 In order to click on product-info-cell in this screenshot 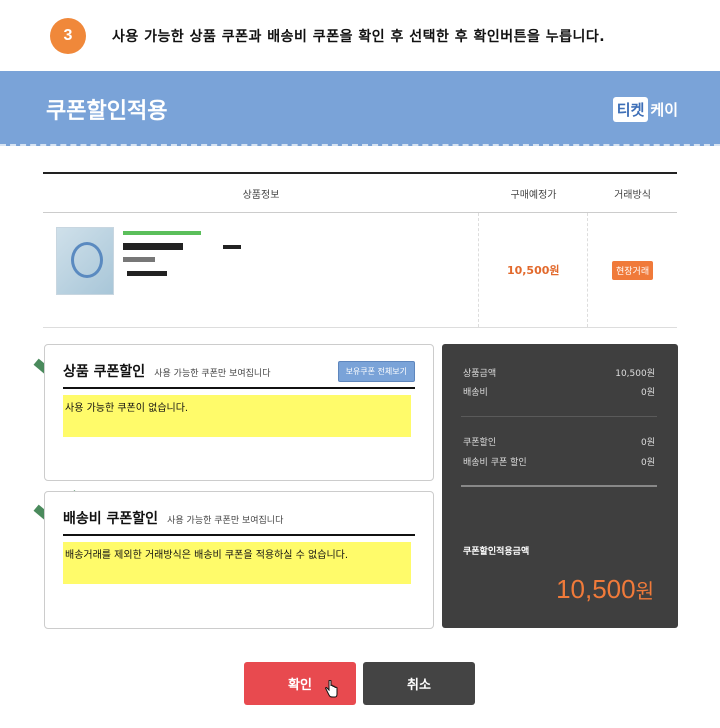, I will do `click(260, 270)`.